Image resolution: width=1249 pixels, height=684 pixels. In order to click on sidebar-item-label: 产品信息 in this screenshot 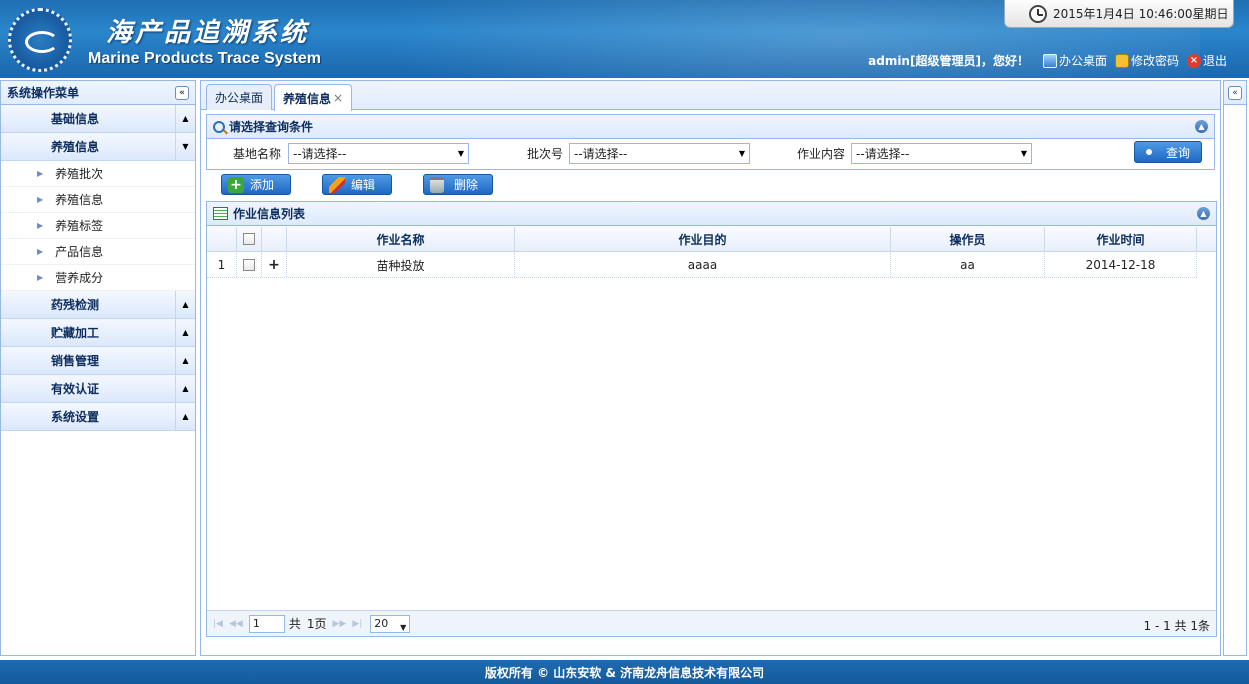, I will do `click(79, 252)`.